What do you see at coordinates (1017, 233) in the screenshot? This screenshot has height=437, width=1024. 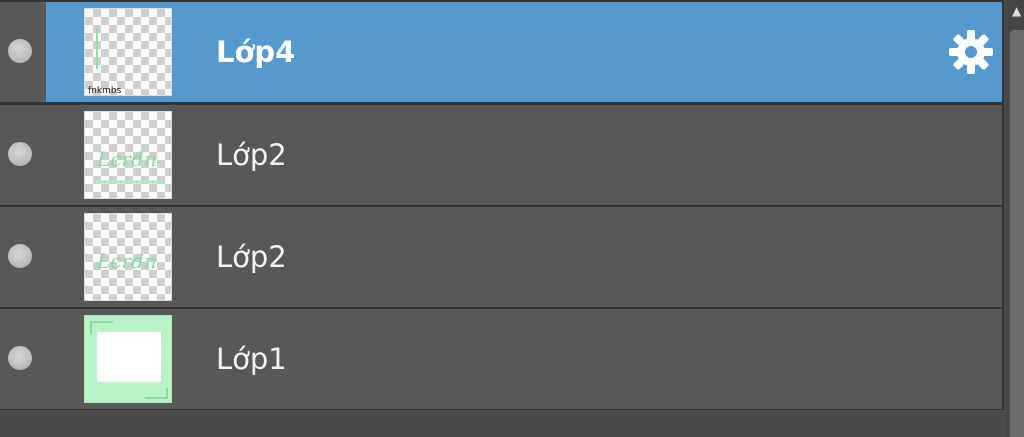 I see `scrollbar-thumb` at bounding box center [1017, 233].